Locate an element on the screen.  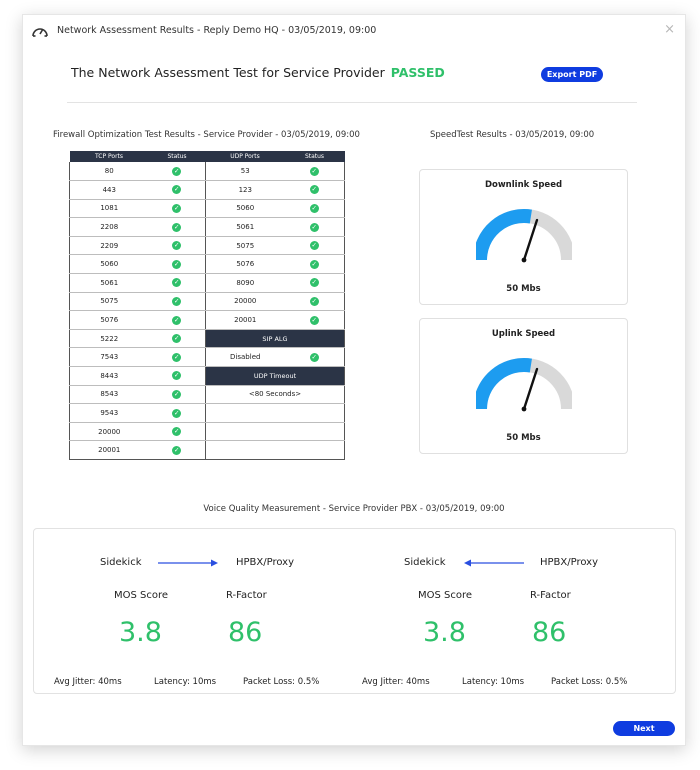
tcp-port-cell: 8443 is located at coordinates (109, 376).